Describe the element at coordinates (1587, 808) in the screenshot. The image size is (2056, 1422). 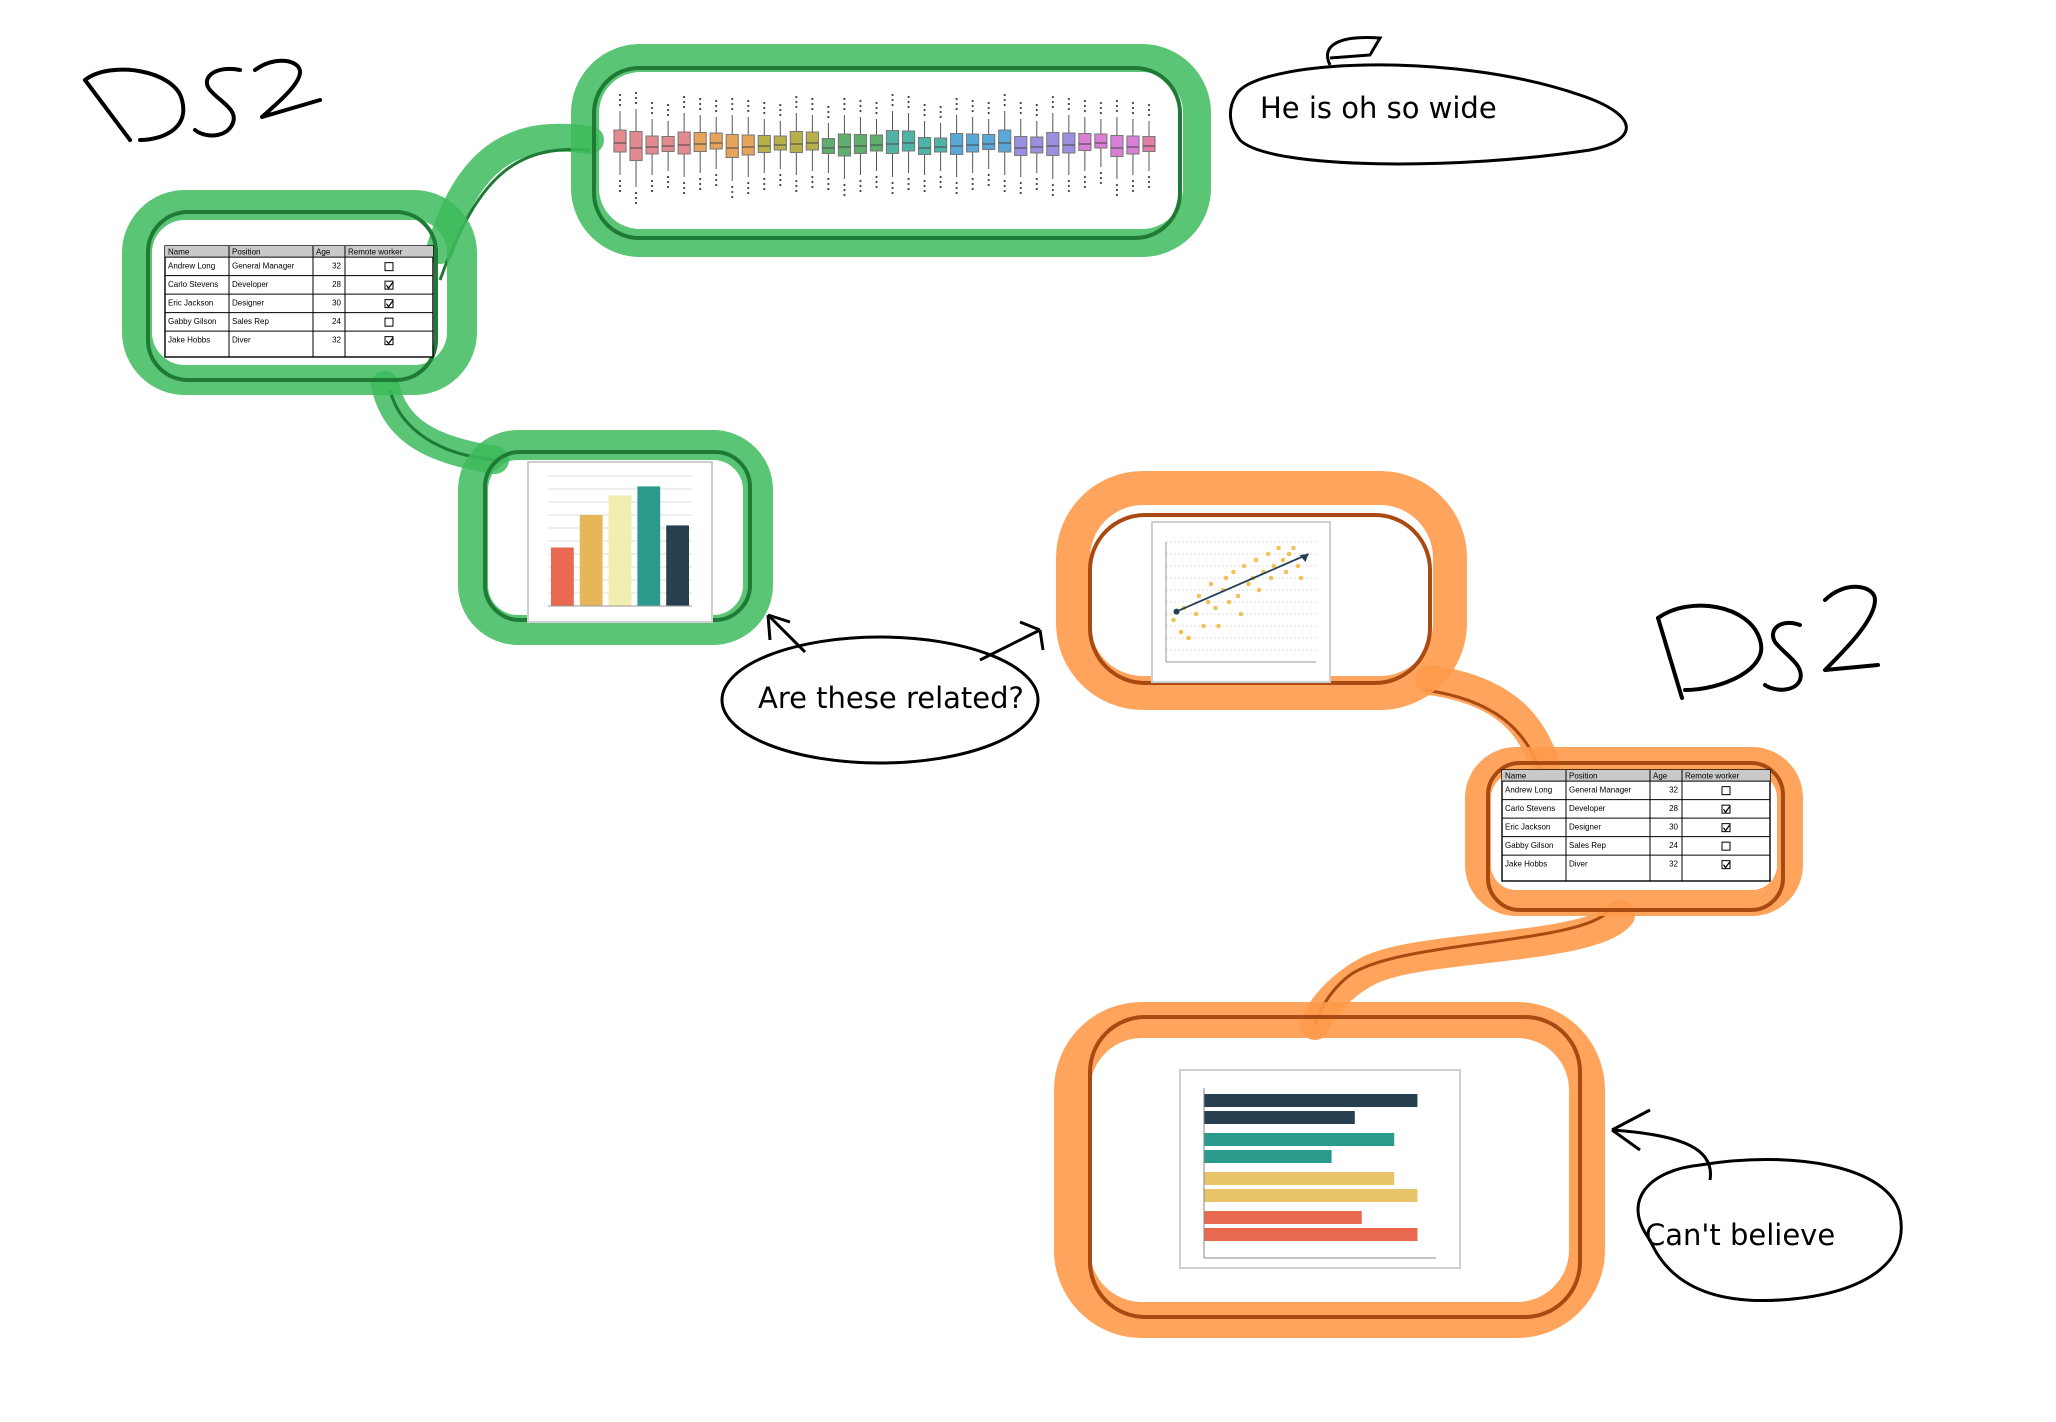
I see `ds2-table-cell: Developer` at that location.